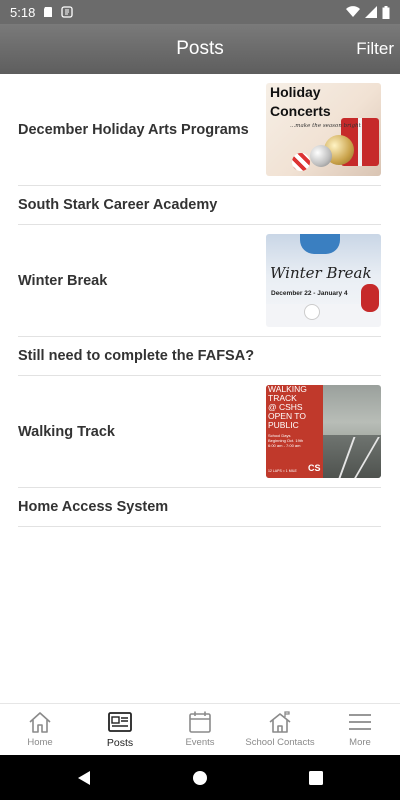 Image resolution: width=400 pixels, height=800 pixels. I want to click on post-thumbnail: Winter Break December 22 - January 4, so click(323, 280).